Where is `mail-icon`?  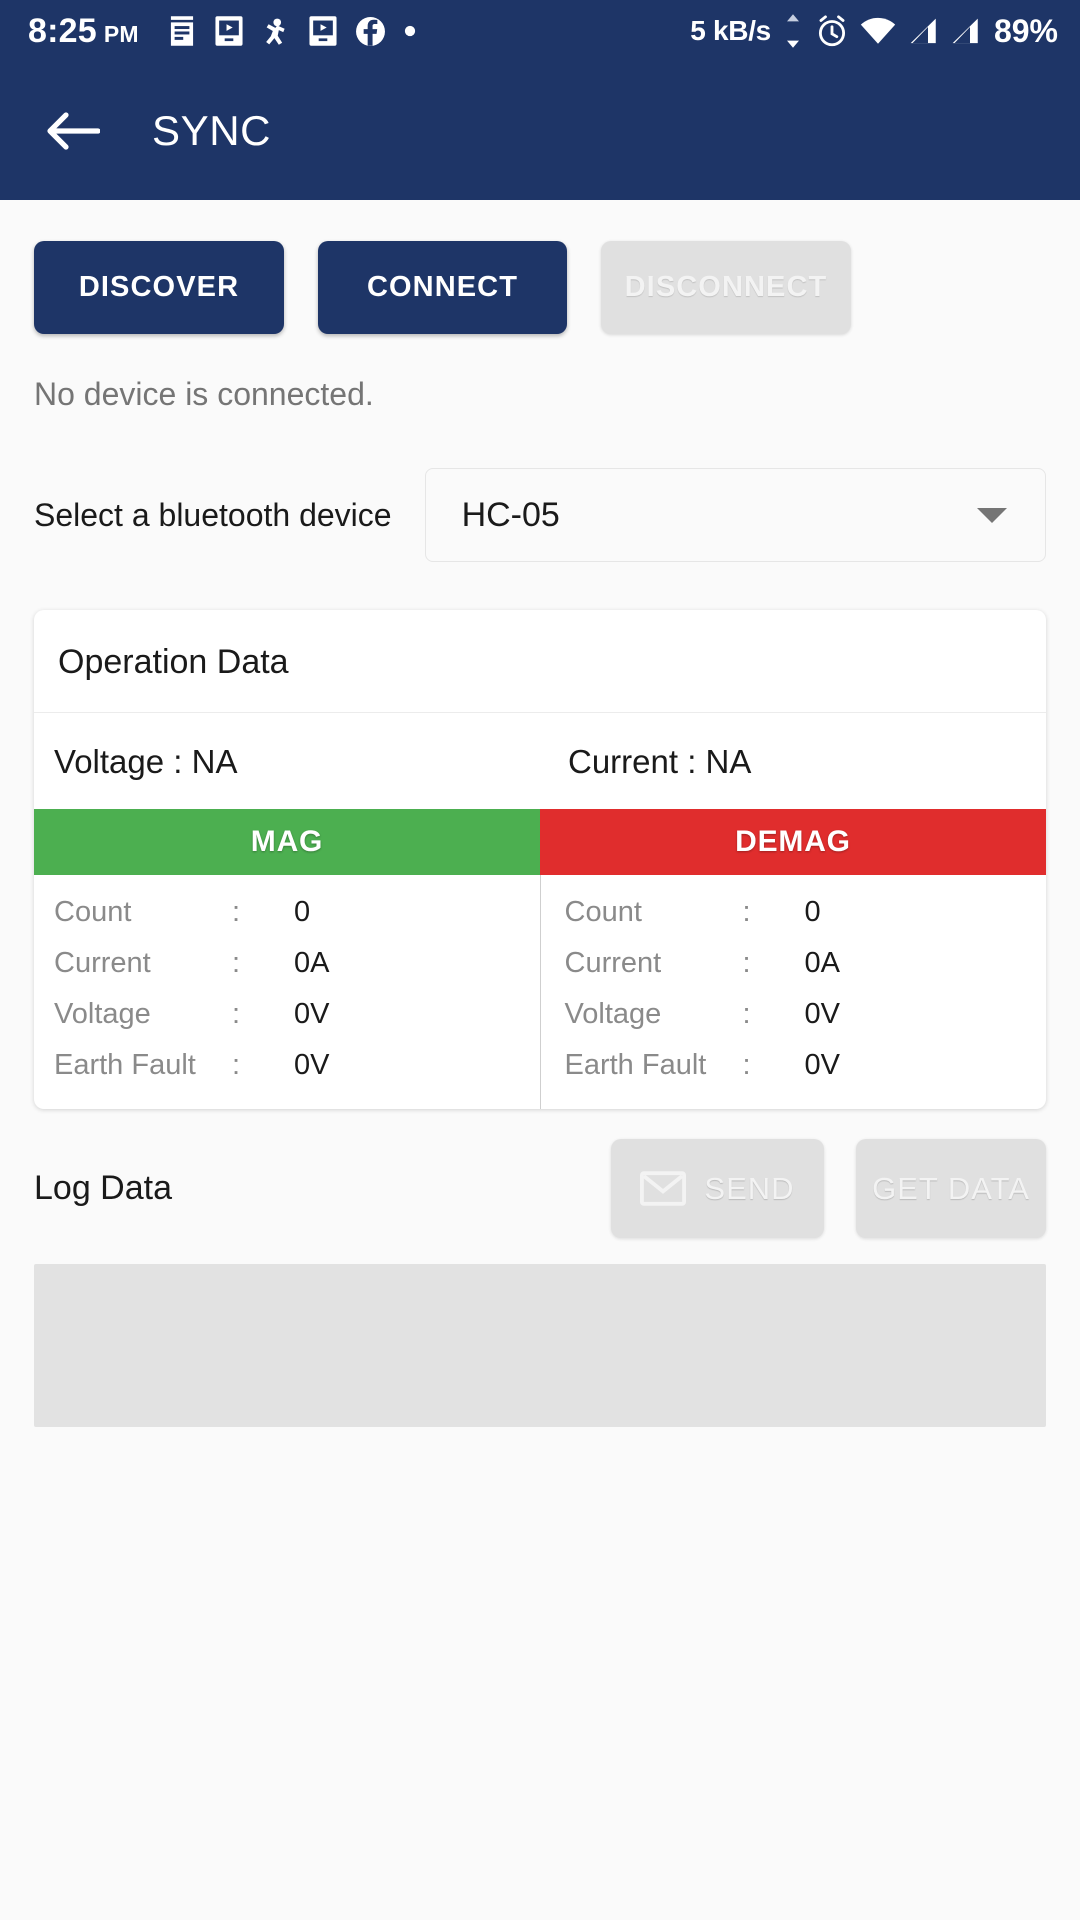 mail-icon is located at coordinates (663, 1188).